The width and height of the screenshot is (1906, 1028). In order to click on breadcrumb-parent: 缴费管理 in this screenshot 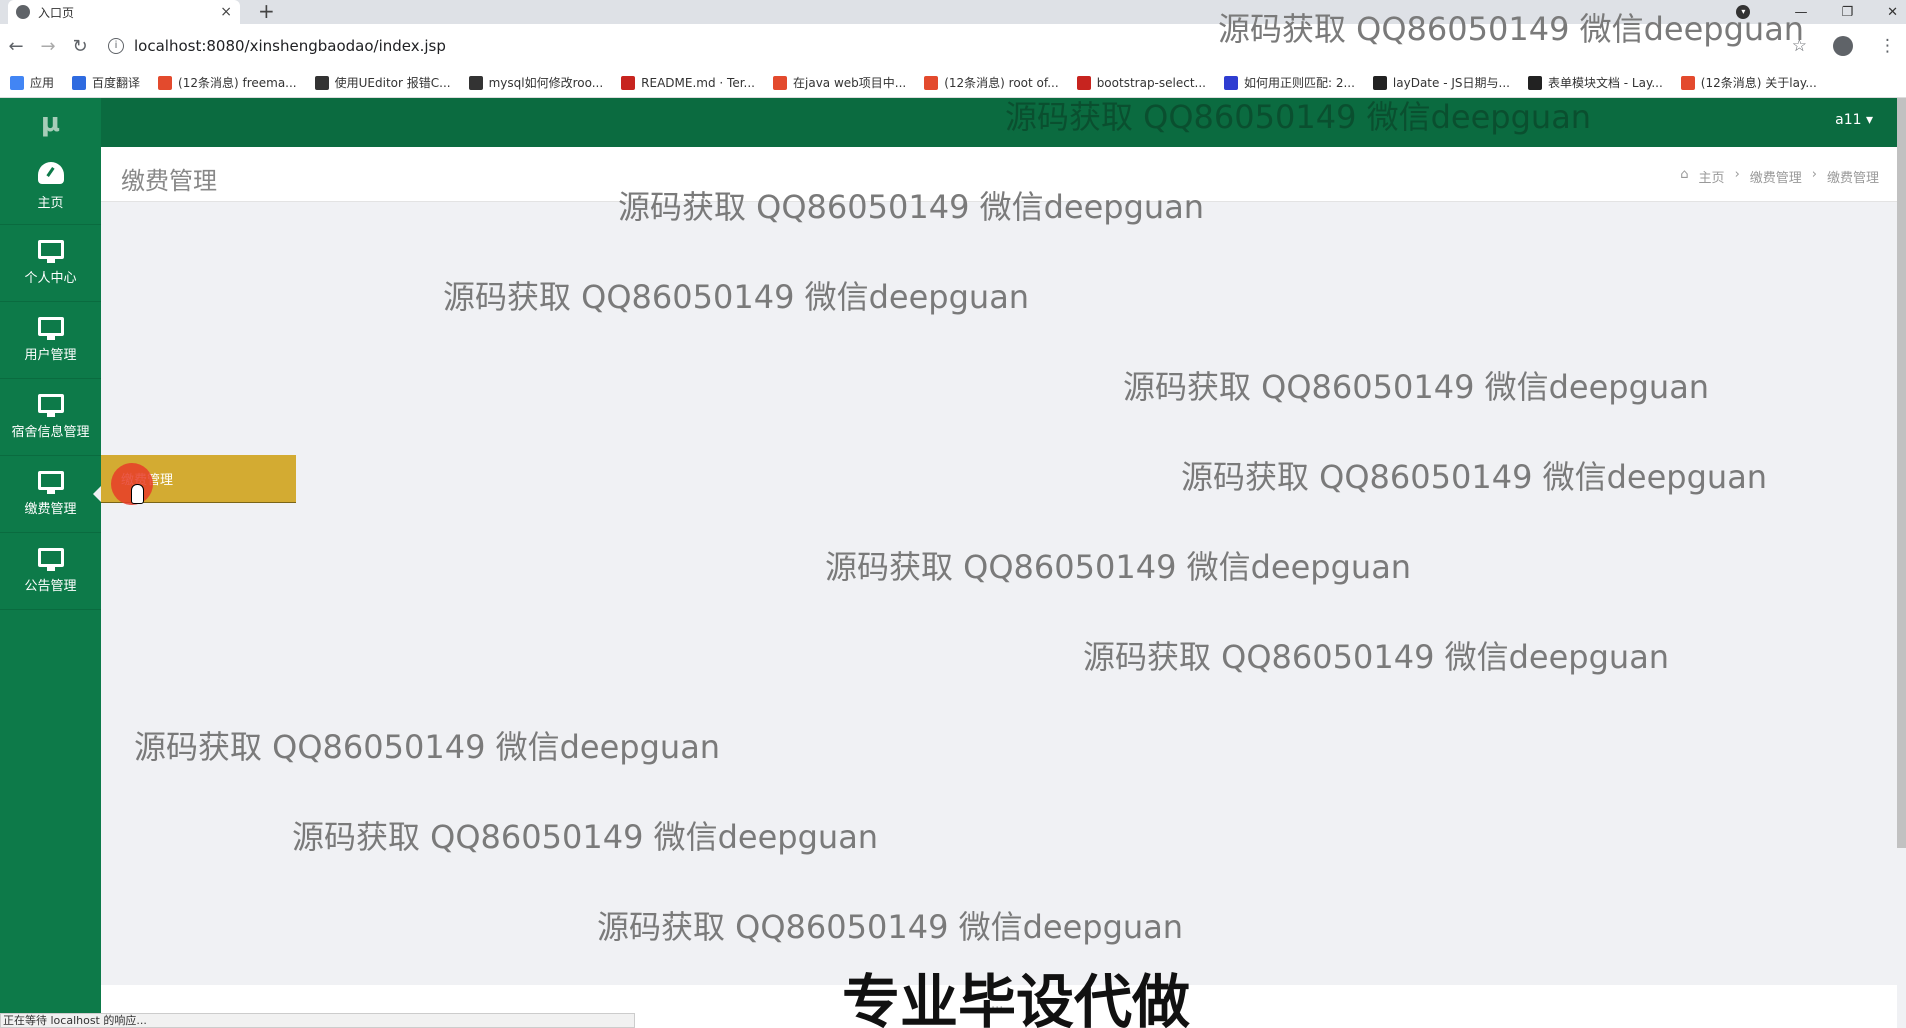, I will do `click(1776, 176)`.